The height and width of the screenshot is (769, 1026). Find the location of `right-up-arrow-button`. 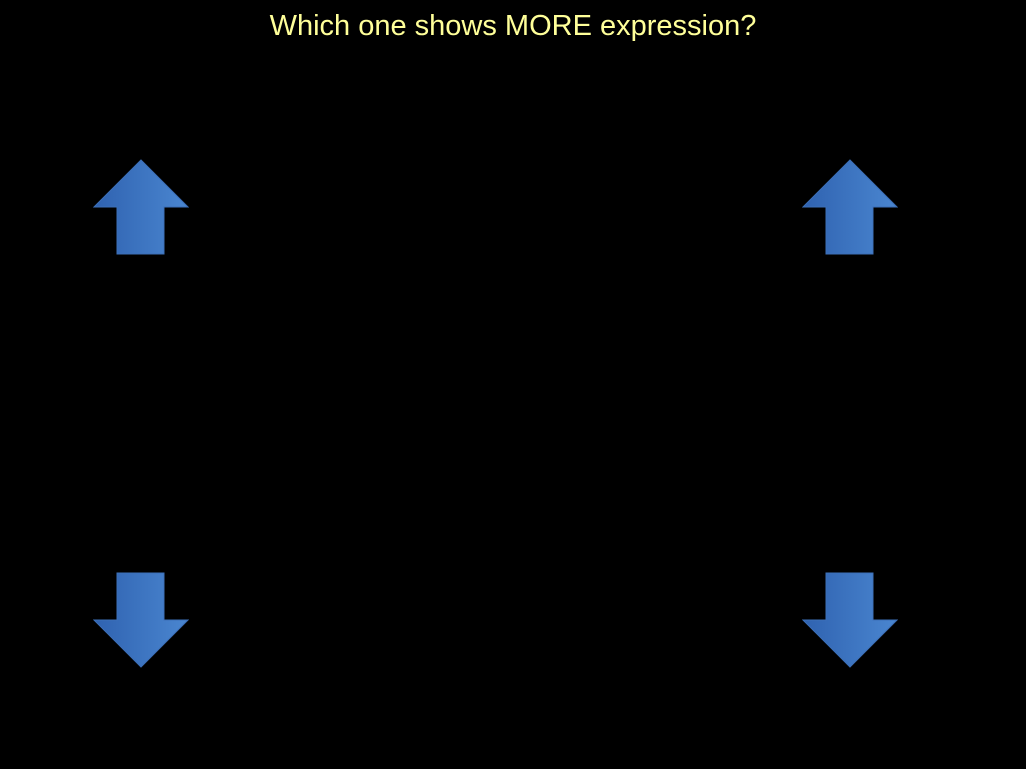

right-up-arrow-button is located at coordinates (850, 207).